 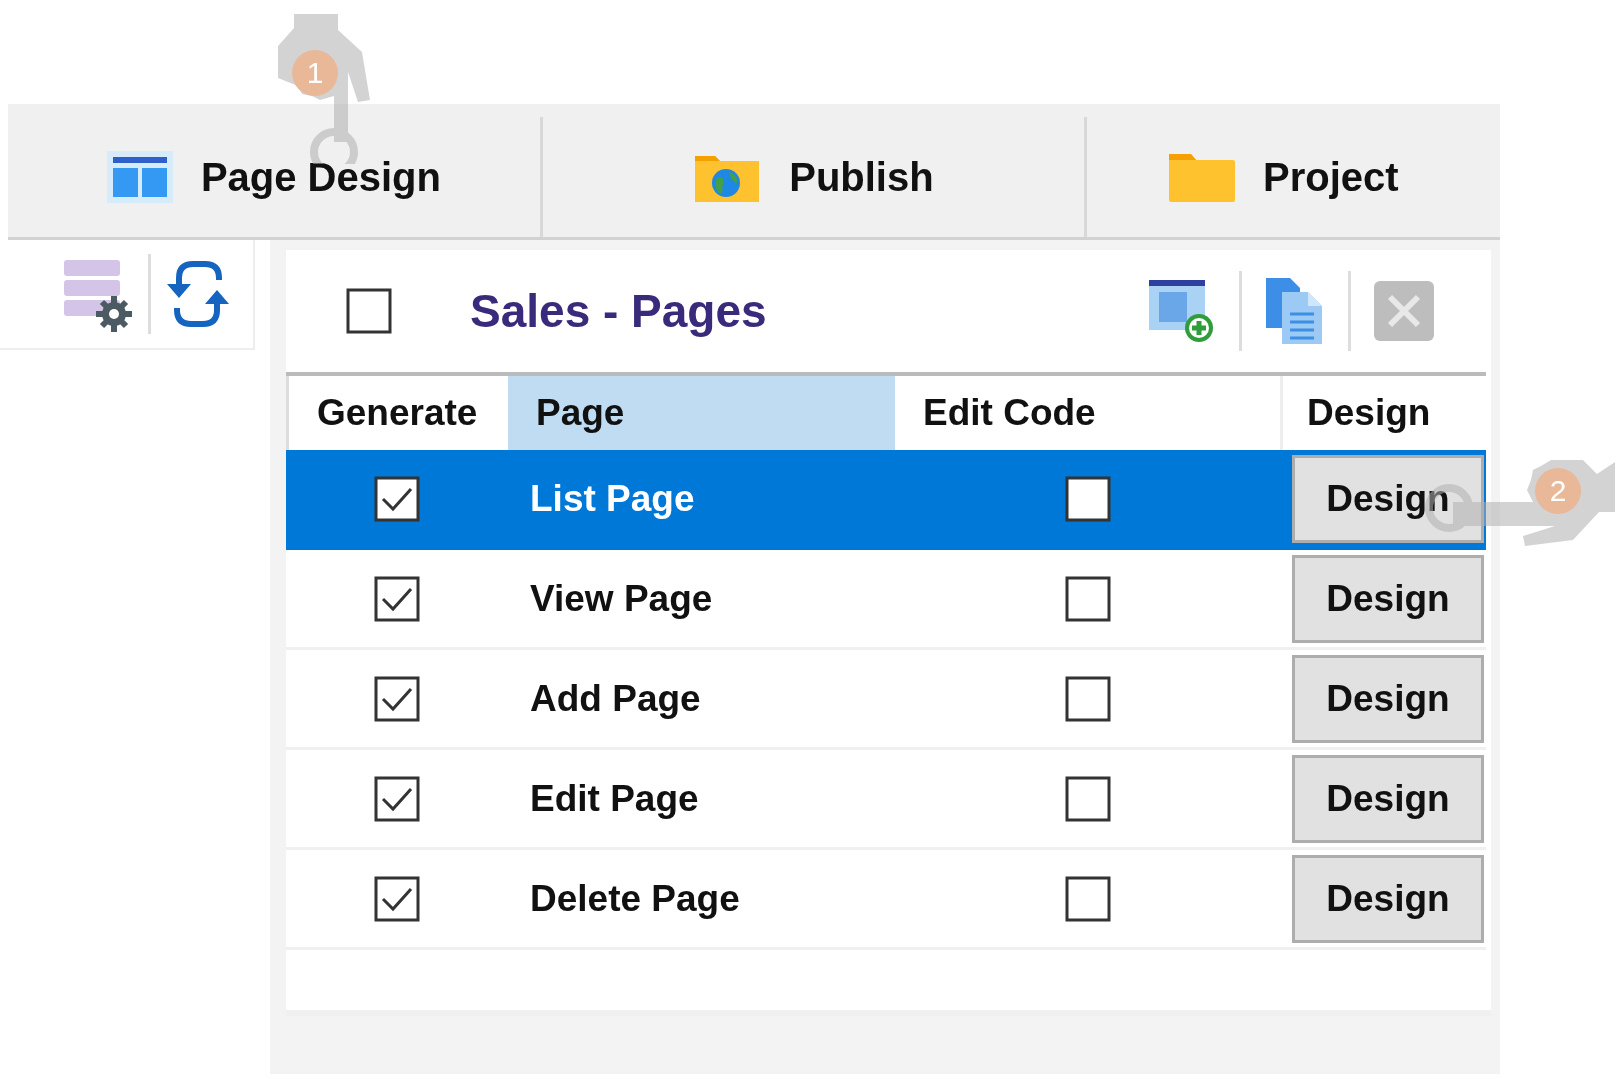 I want to click on table-row-highlight: List Page, so click(x=701, y=500).